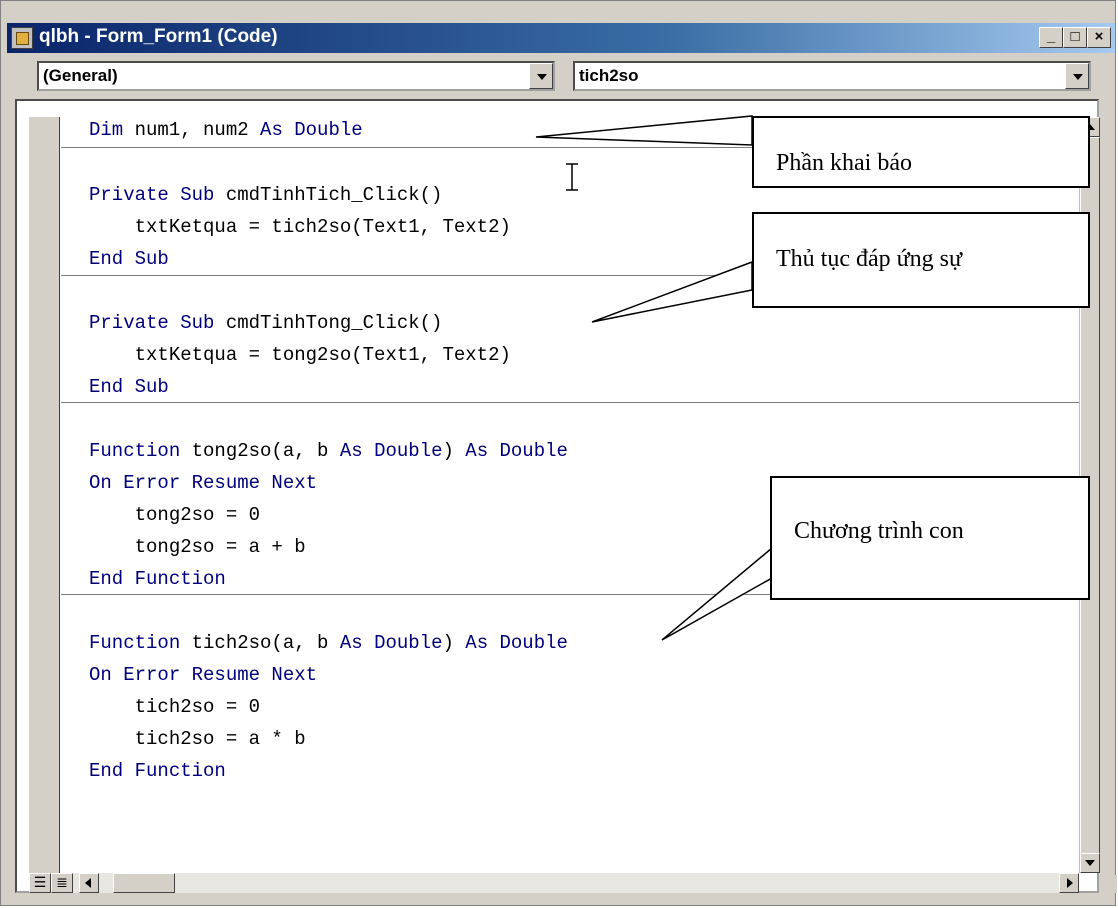 The image size is (1118, 908). I want to click on callout-subprogram-text: Chương trình con, so click(879, 531).